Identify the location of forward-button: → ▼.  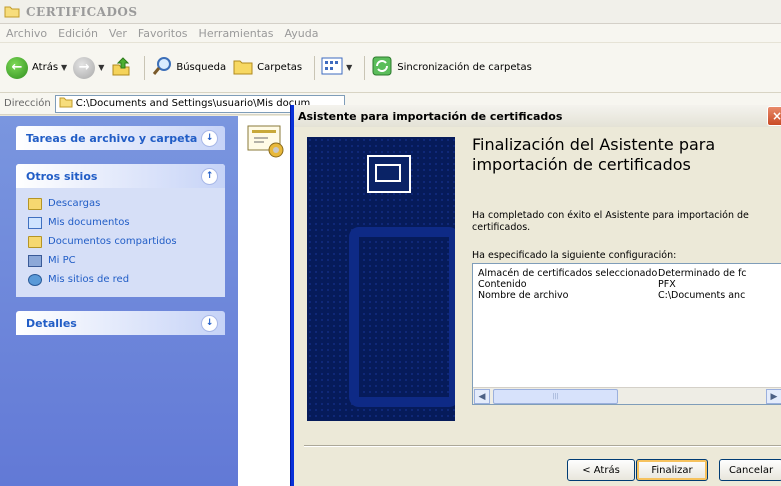
(88, 67).